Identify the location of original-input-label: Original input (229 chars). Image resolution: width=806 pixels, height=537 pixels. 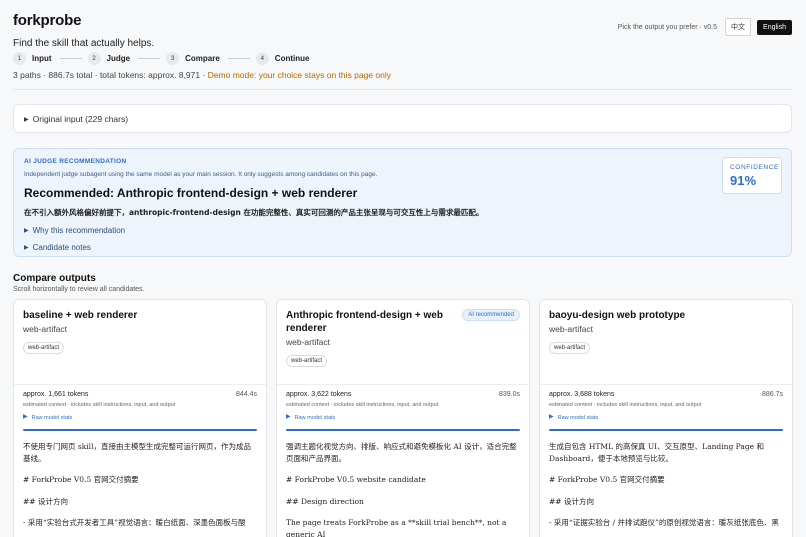
(80, 119).